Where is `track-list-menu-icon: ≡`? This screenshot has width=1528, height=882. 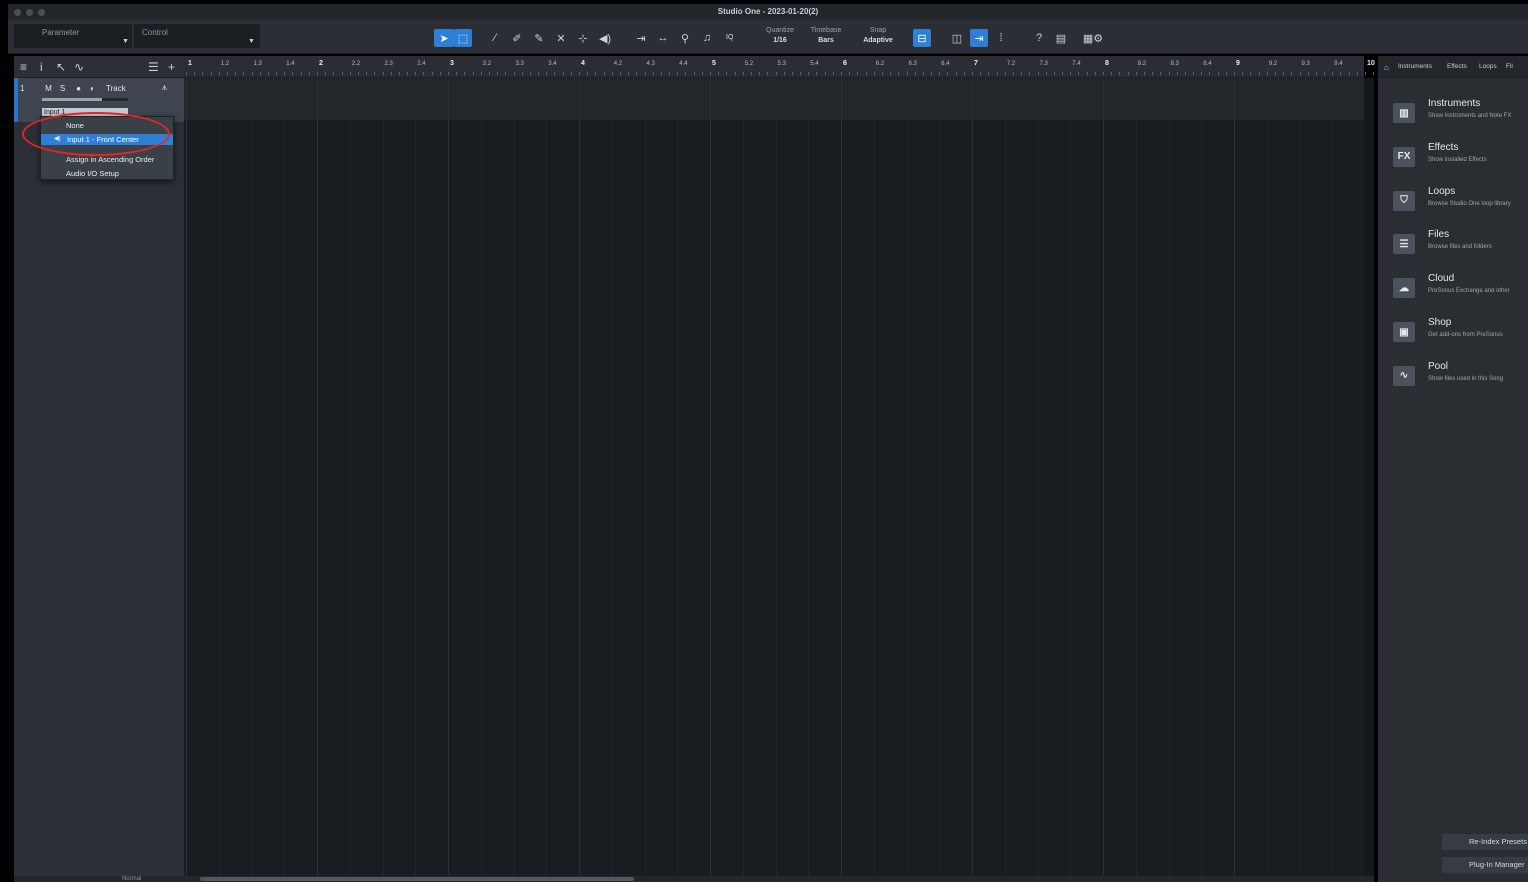
track-list-menu-icon: ≡ is located at coordinates (23, 67).